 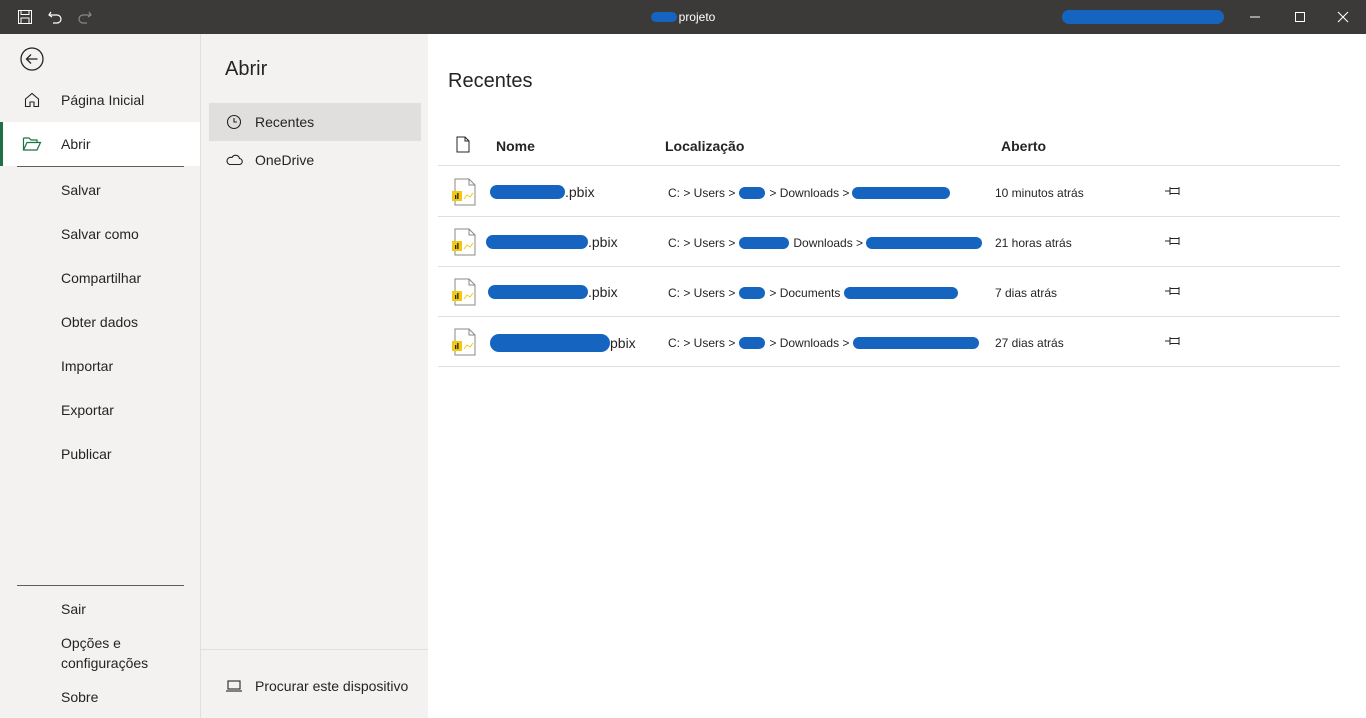 What do you see at coordinates (103, 100) in the screenshot?
I see `nav-item-label: Página Inicial` at bounding box center [103, 100].